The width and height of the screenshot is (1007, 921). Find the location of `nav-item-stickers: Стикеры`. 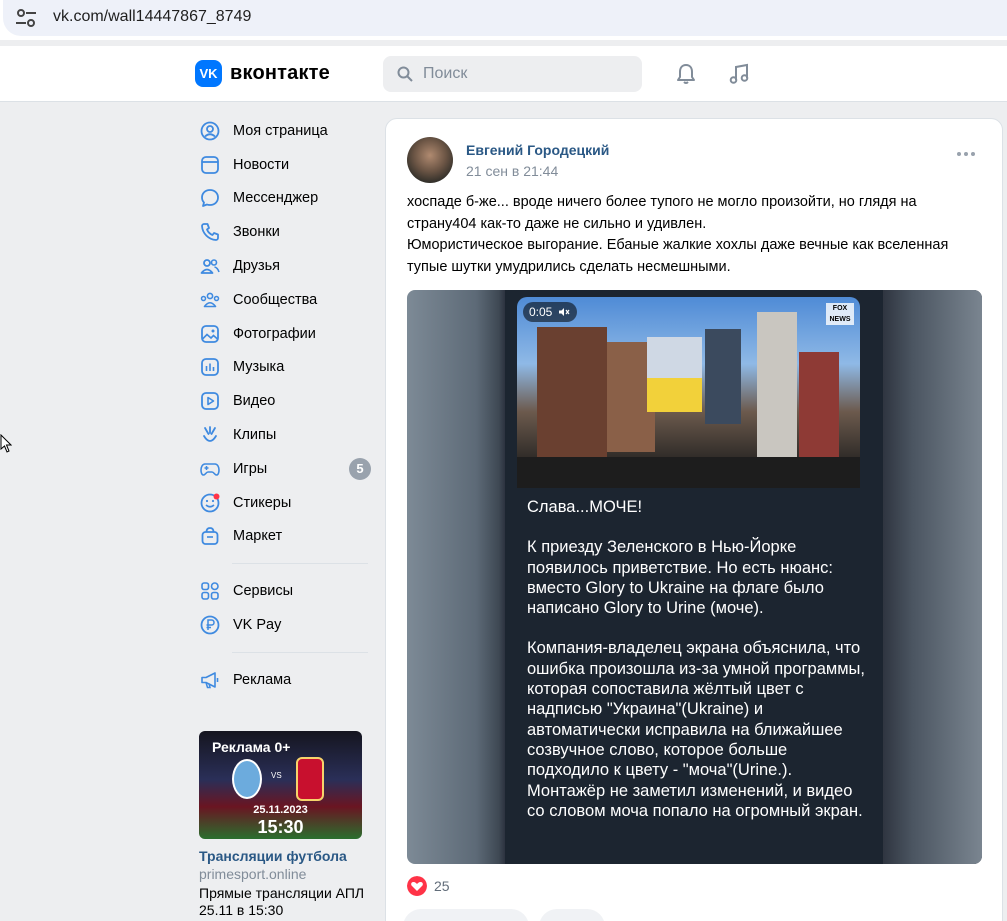

nav-item-stickers: Стикеры is located at coordinates (285, 503).